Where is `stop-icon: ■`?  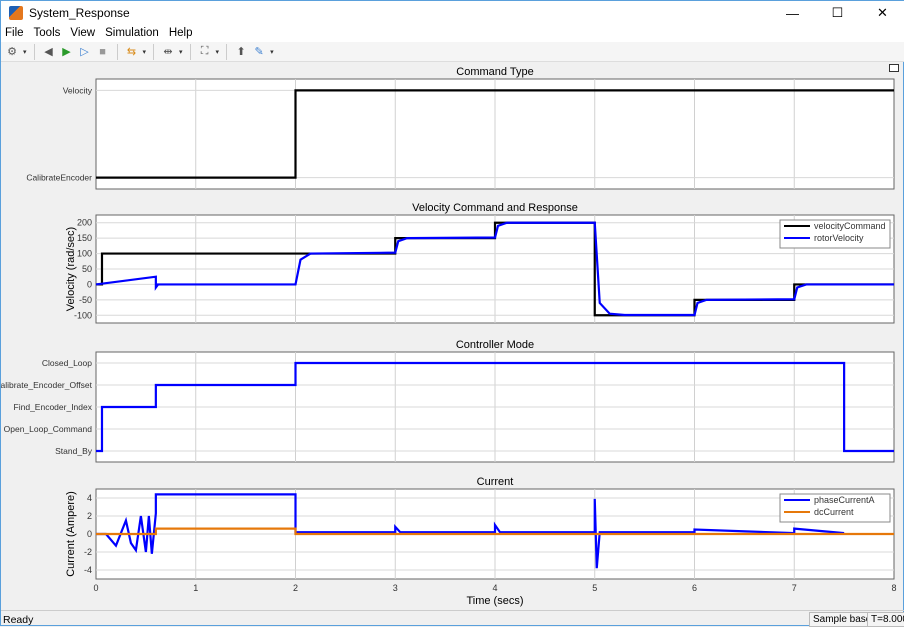
stop-icon: ■ is located at coordinates (103, 52).